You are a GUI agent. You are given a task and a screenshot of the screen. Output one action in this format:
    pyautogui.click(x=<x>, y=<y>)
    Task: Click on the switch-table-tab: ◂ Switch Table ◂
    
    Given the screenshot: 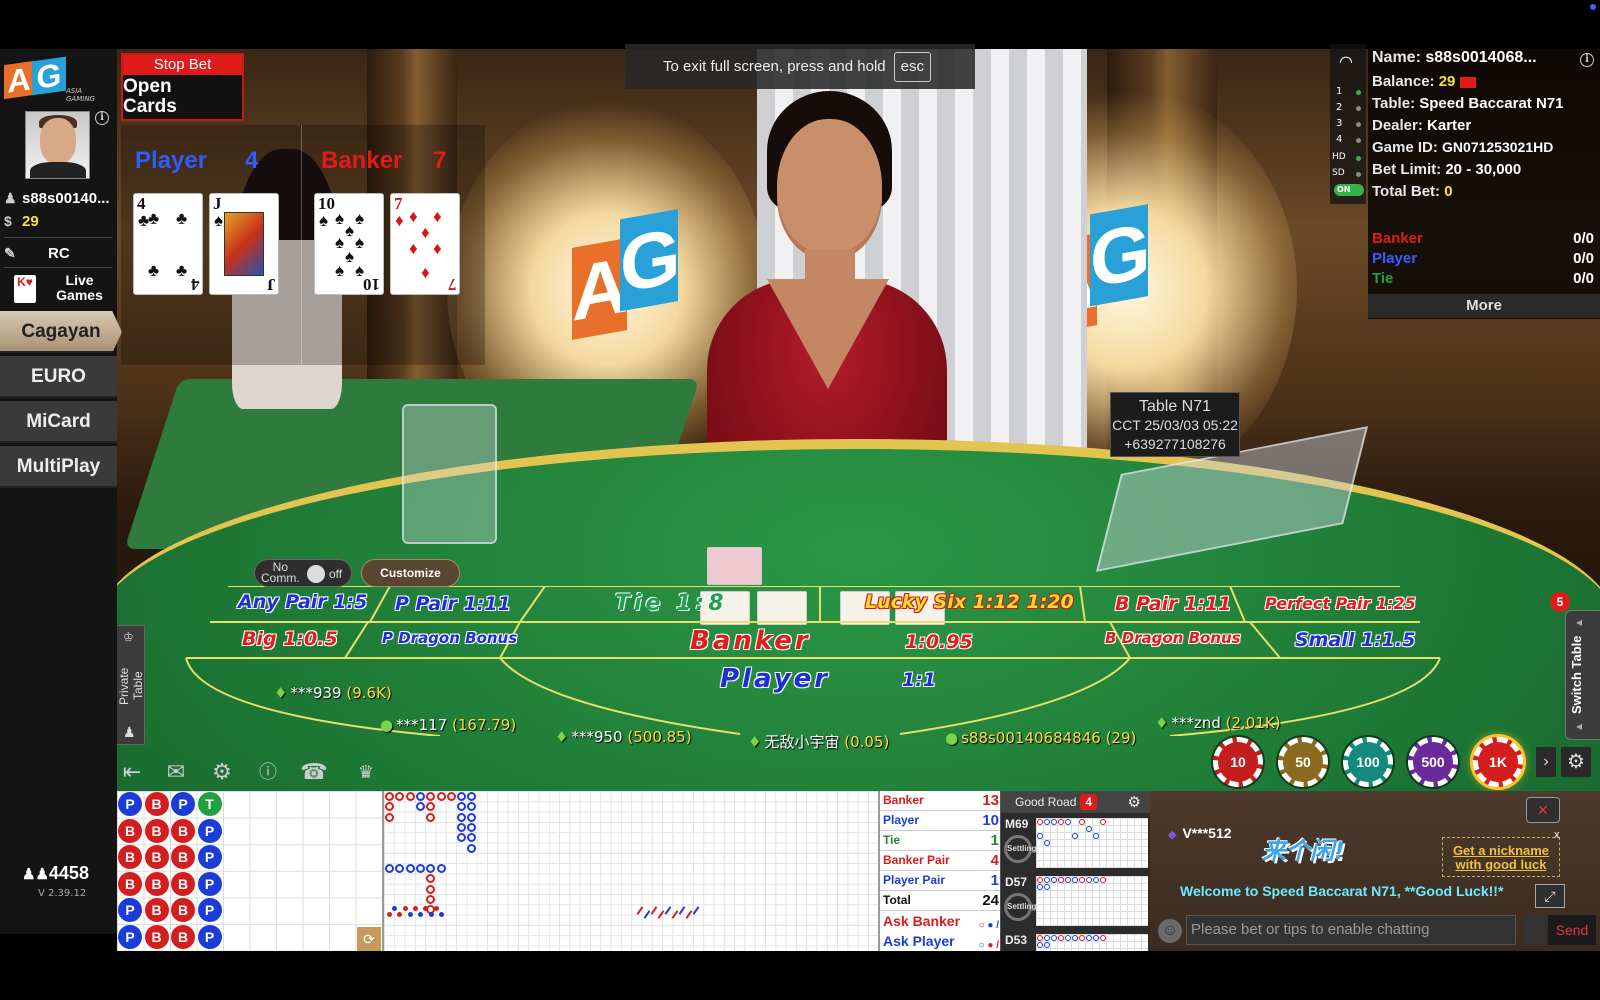 What is the action you would take?
    pyautogui.click(x=1582, y=675)
    